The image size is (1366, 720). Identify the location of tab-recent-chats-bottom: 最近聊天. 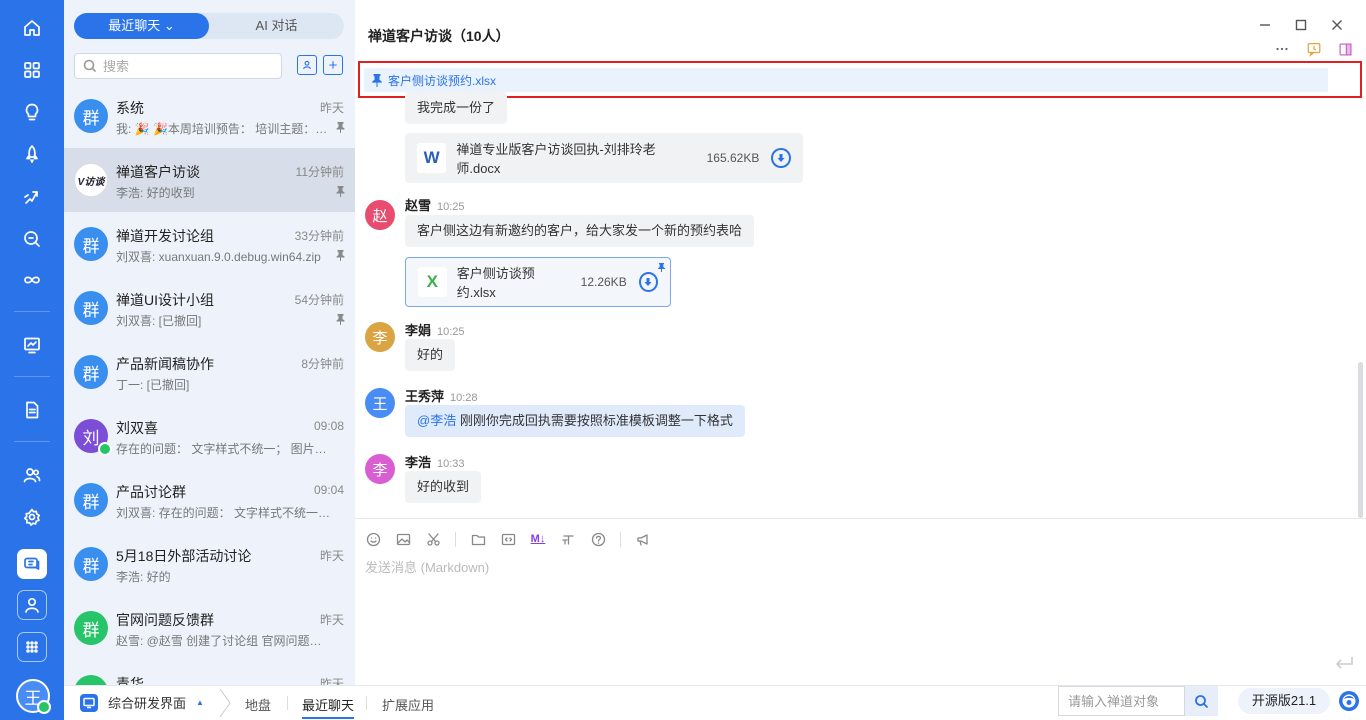
(328, 707).